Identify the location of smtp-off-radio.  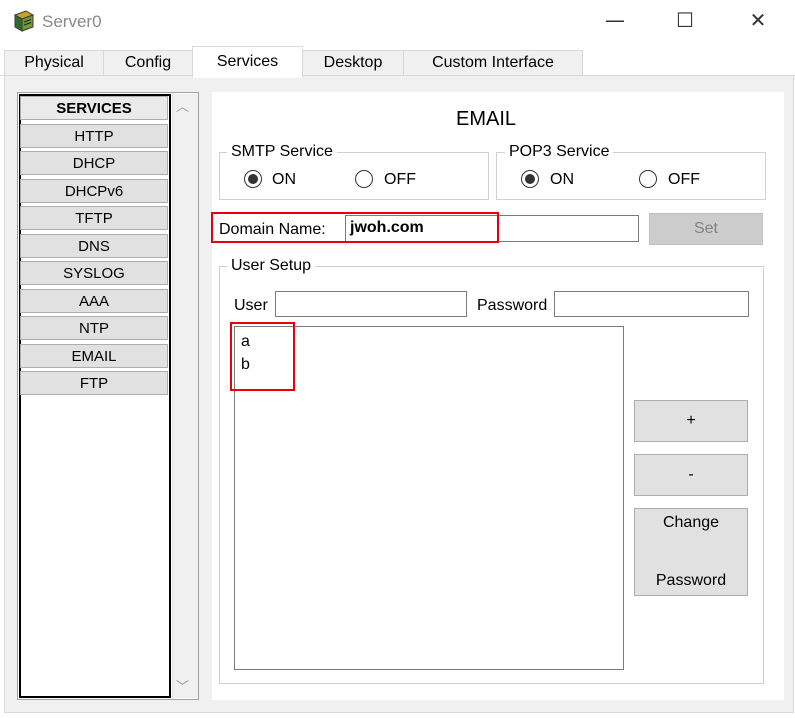
(364, 179).